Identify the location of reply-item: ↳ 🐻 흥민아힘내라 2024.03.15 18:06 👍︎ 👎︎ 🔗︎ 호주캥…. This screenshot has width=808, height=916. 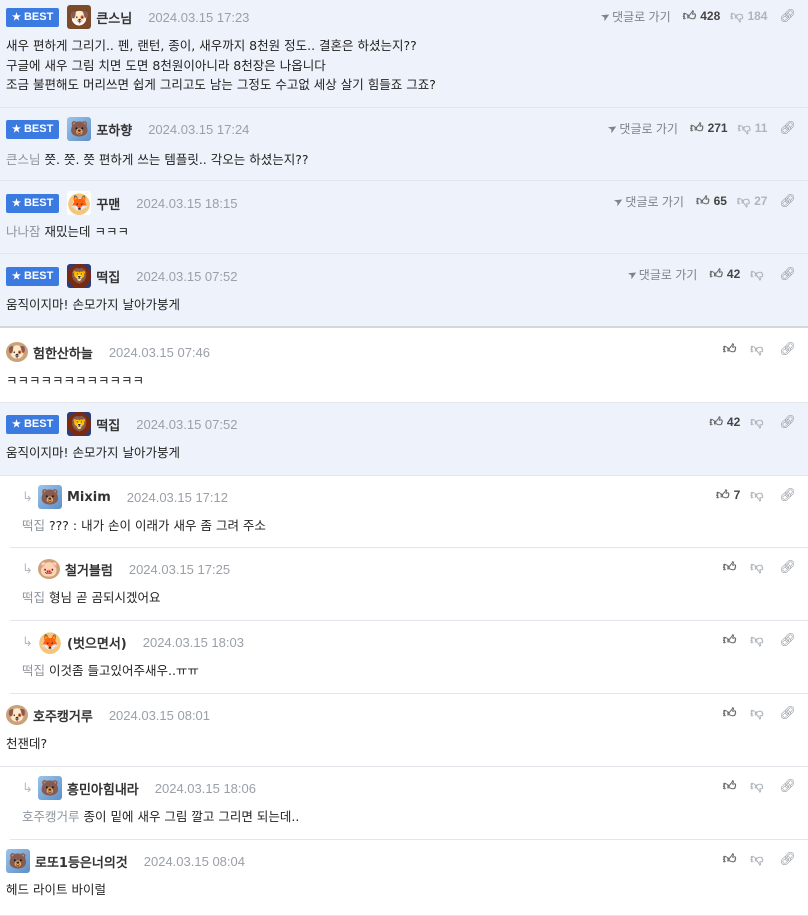
(409, 803).